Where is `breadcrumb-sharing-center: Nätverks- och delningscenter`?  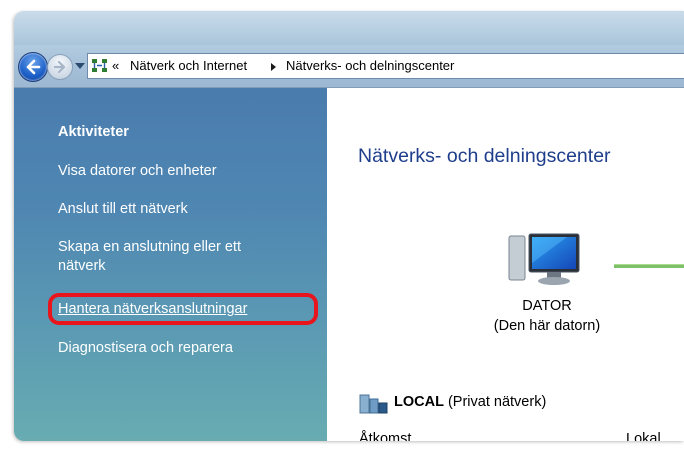
breadcrumb-sharing-center: Nätverks- och delningscenter is located at coordinates (370, 65).